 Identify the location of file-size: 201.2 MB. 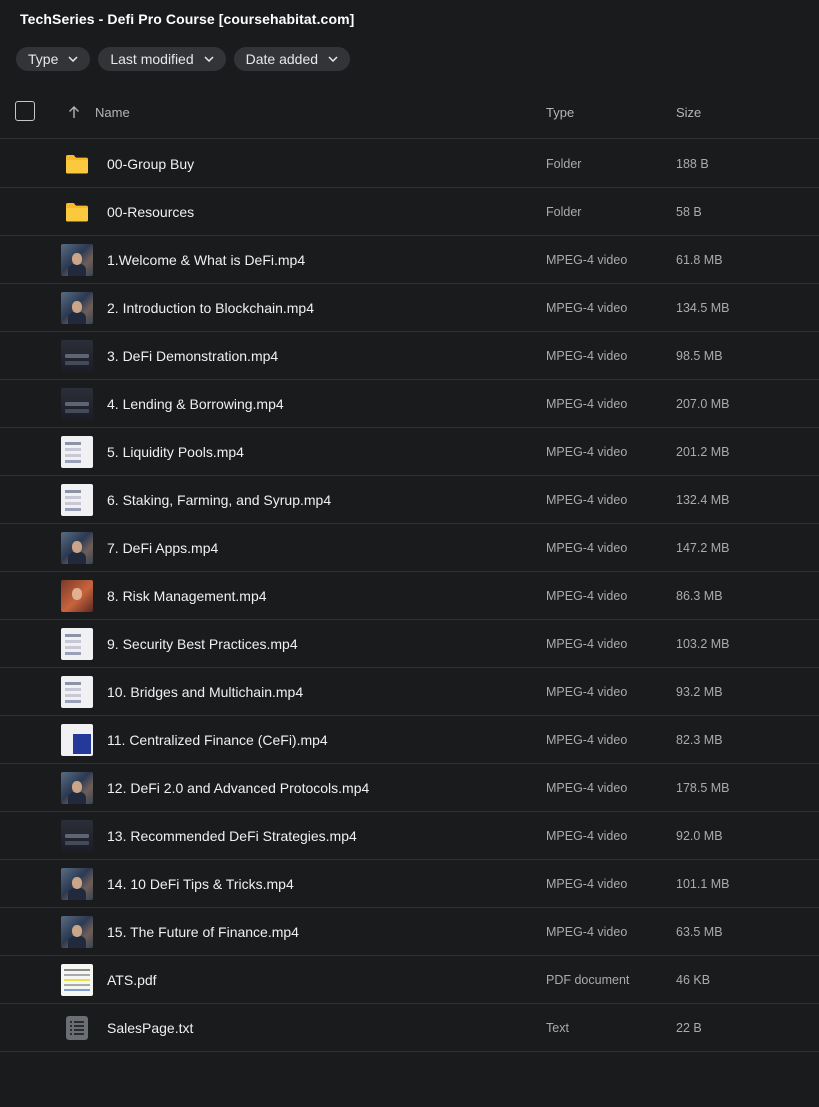
(703, 452).